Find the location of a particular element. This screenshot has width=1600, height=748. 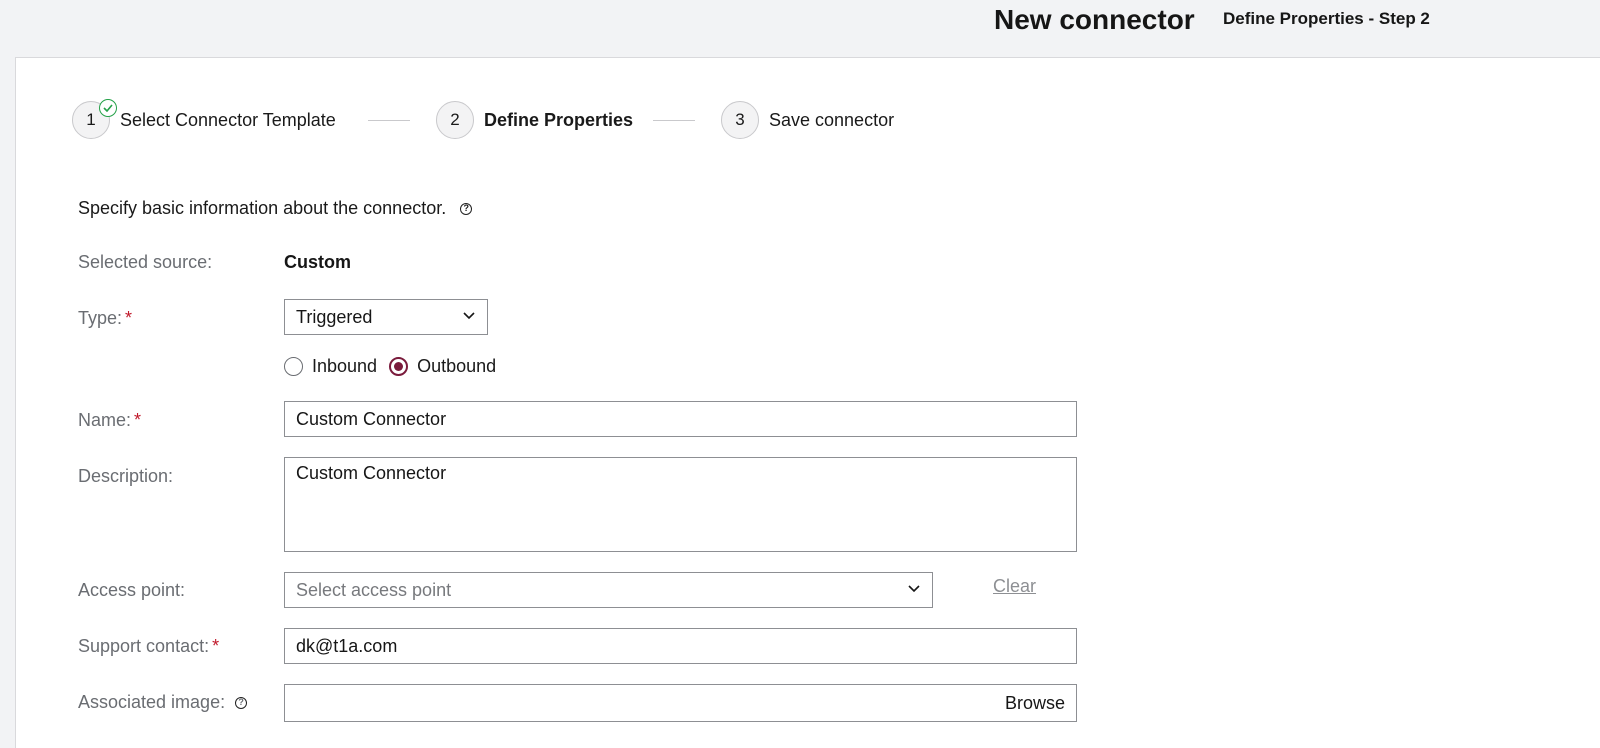

step-label: Select Connector Template is located at coordinates (228, 119).